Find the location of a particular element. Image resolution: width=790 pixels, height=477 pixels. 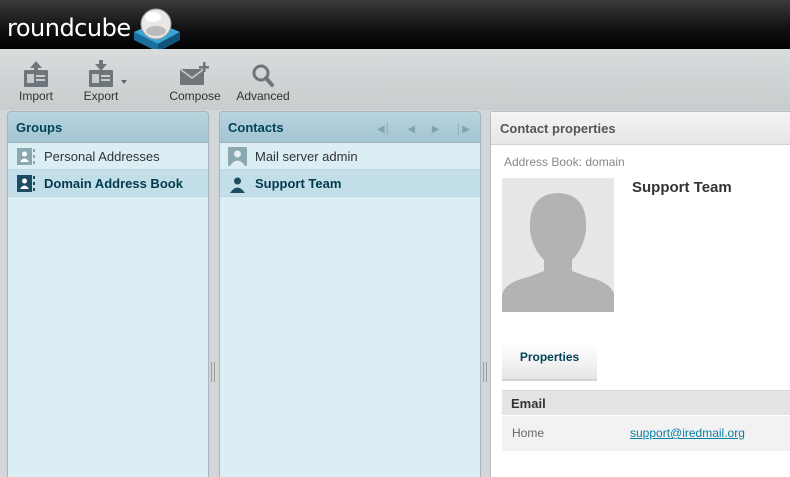

contact-name: Support Team is located at coordinates (682, 187).